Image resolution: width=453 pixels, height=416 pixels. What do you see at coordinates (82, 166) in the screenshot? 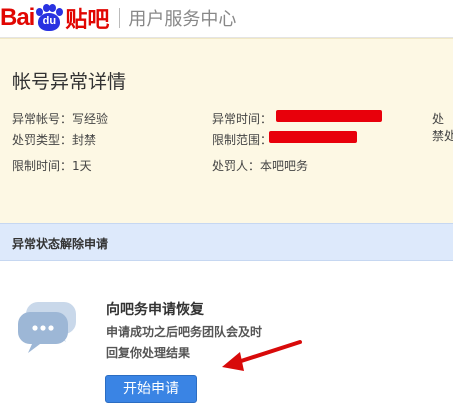
I see `restriction-duration-value: 1天` at bounding box center [82, 166].